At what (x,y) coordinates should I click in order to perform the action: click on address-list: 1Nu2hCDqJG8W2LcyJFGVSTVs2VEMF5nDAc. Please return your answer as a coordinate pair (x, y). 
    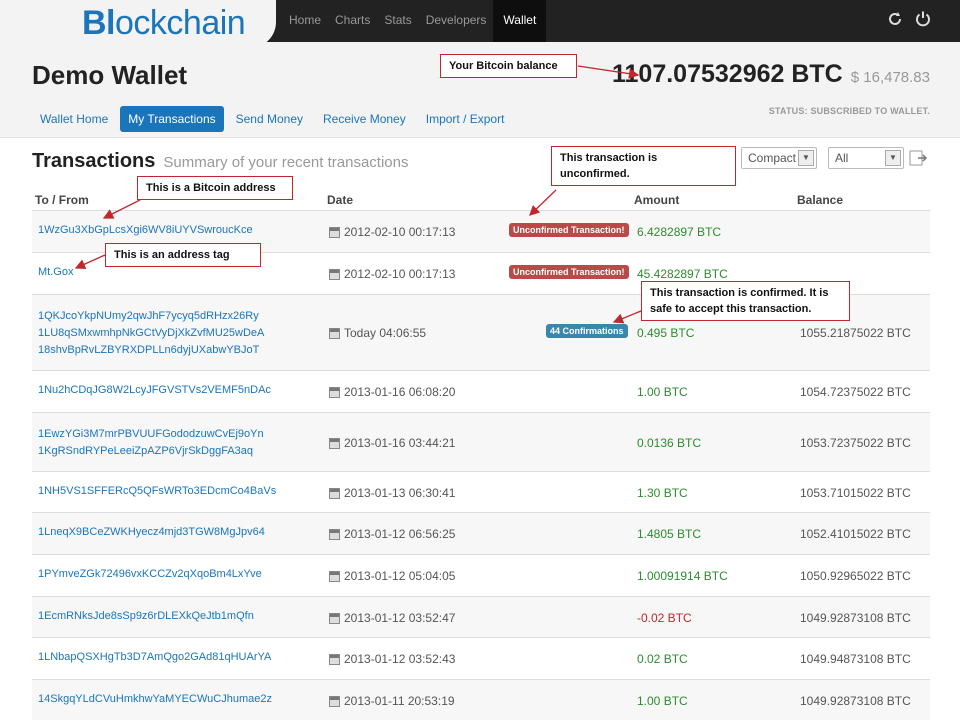
    Looking at the image, I should click on (154, 390).